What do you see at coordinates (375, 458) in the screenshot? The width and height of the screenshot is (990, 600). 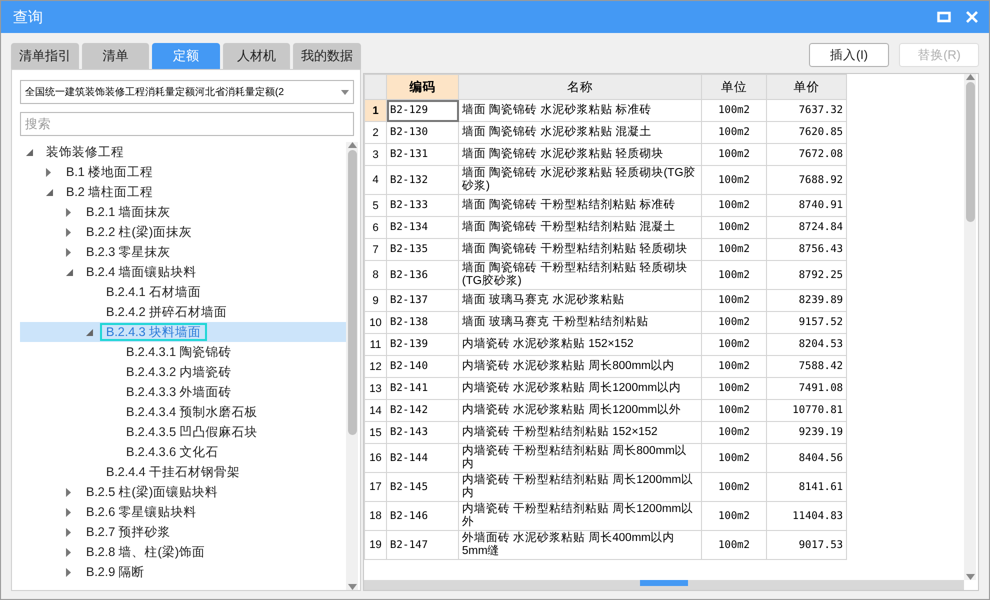 I see `row-number: 16` at bounding box center [375, 458].